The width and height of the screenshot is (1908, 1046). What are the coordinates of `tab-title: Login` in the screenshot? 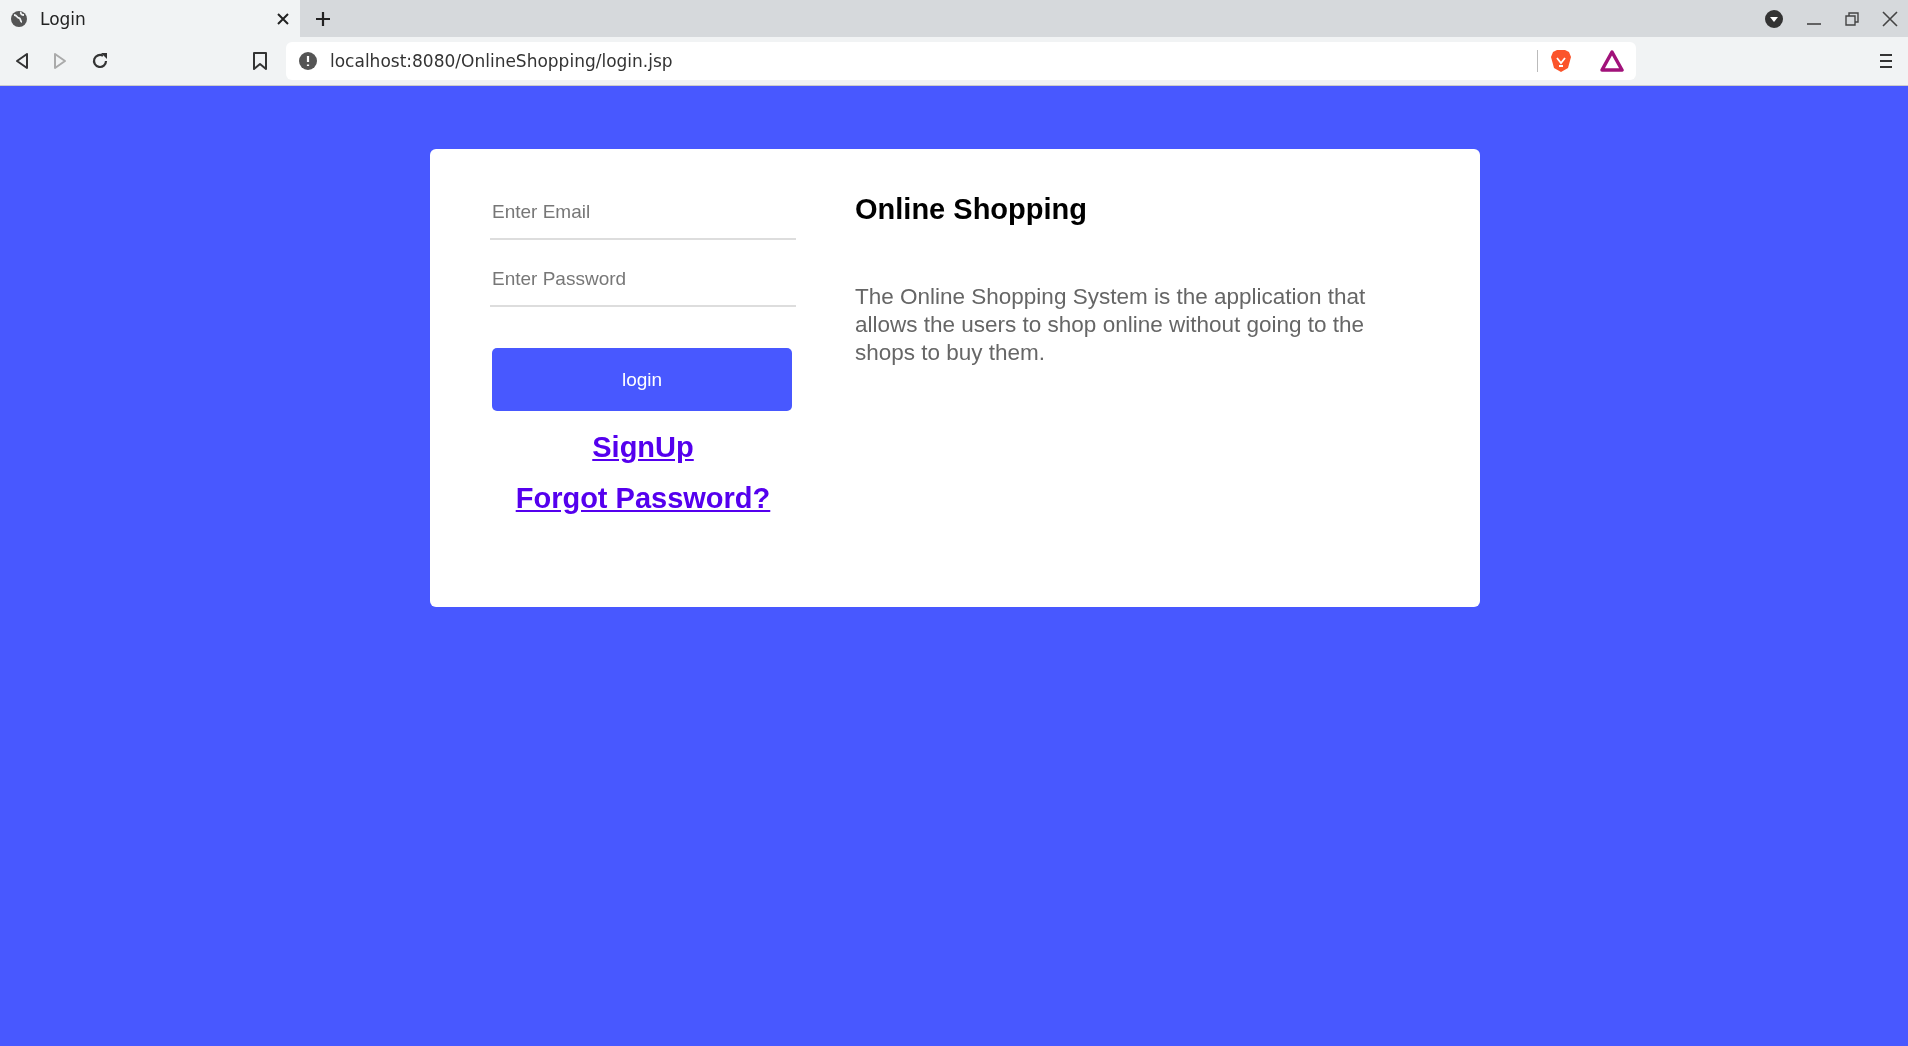 It's located at (63, 18).